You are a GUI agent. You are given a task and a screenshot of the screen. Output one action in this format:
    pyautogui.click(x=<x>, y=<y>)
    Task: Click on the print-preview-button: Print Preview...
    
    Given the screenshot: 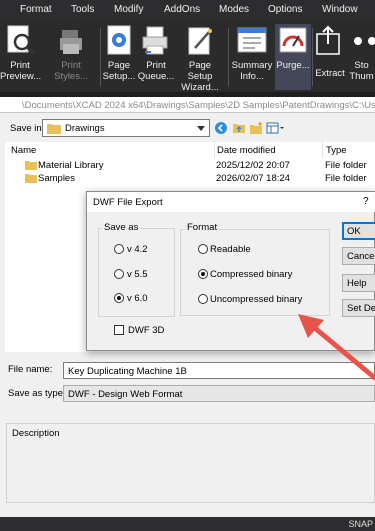 What is the action you would take?
    pyautogui.click(x=20, y=57)
    